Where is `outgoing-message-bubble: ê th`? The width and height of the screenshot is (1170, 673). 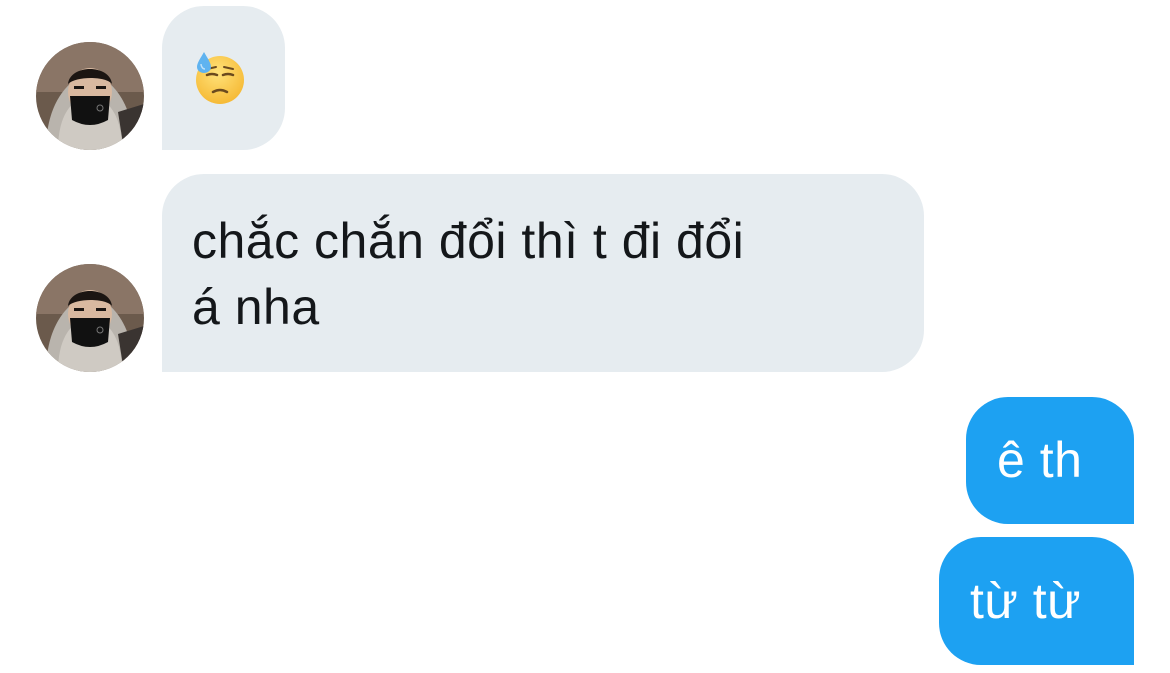
outgoing-message-bubble: ê th is located at coordinates (1050, 460).